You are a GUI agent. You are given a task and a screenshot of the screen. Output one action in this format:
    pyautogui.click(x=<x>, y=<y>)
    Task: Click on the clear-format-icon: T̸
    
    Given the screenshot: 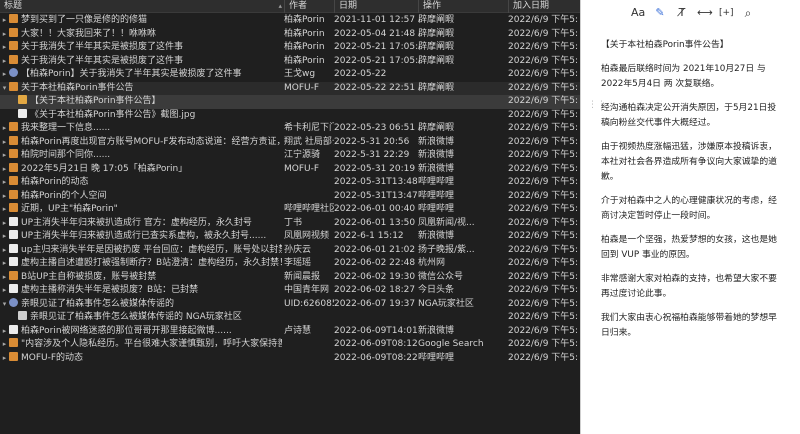 What is the action you would take?
    pyautogui.click(x=682, y=13)
    